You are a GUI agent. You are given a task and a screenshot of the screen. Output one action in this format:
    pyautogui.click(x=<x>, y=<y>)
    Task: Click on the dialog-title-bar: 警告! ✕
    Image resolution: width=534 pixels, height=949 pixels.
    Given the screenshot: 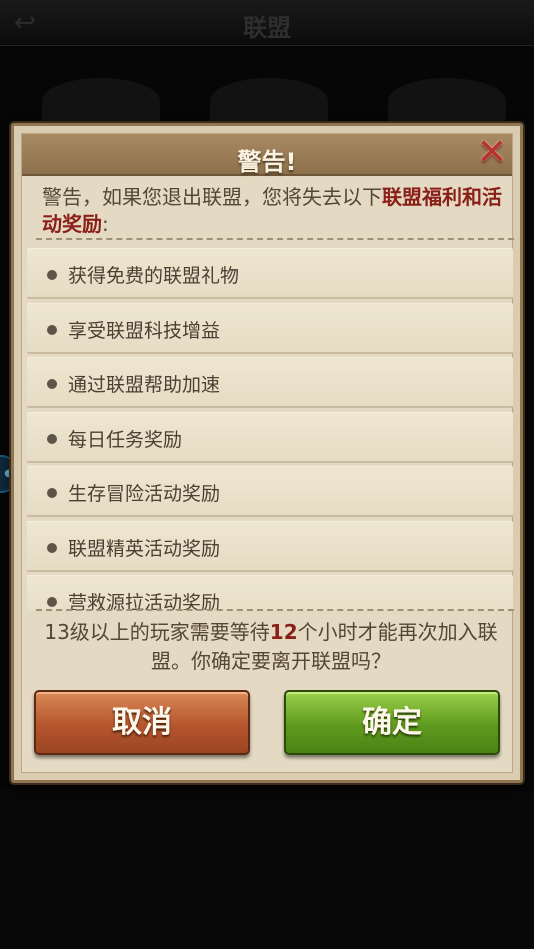 What is the action you would take?
    pyautogui.click(x=267, y=155)
    